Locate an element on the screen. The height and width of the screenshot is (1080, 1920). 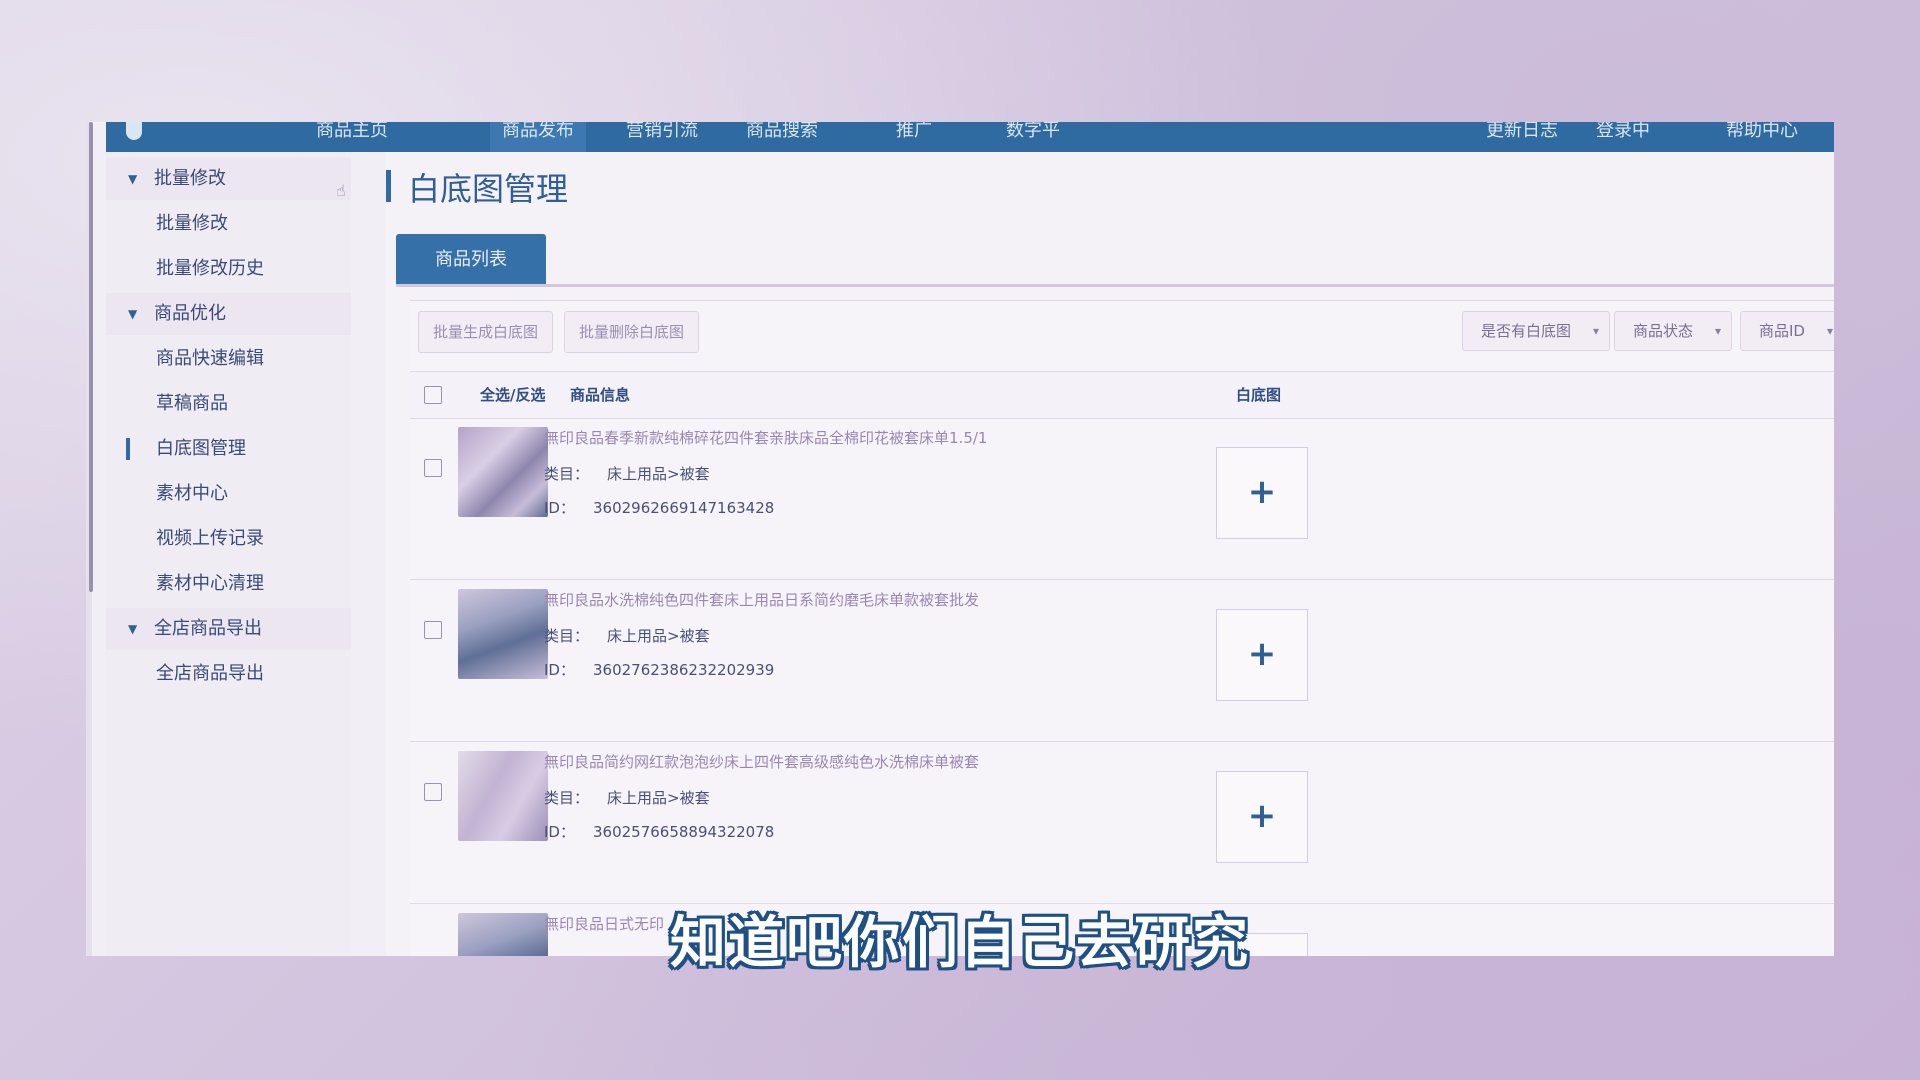
topnav-item-1-active: 商品发布 is located at coordinates (538, 137).